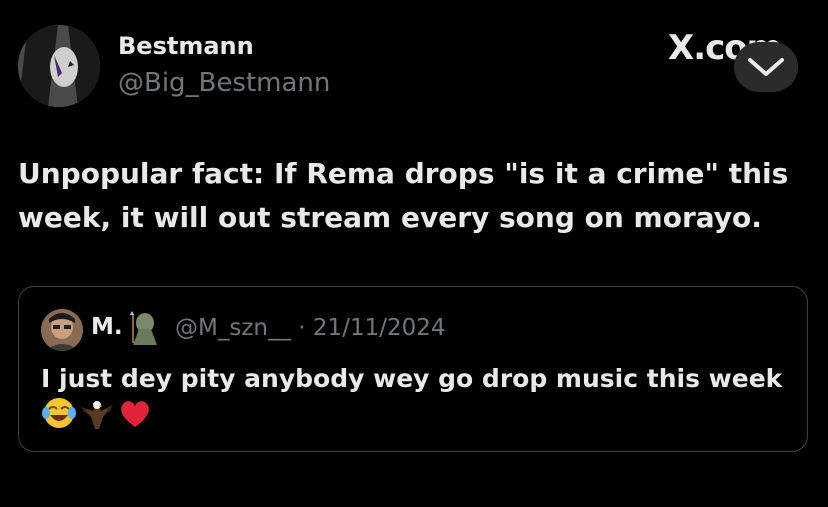  I want to click on quoted-tweet-emojis, so click(97, 413).